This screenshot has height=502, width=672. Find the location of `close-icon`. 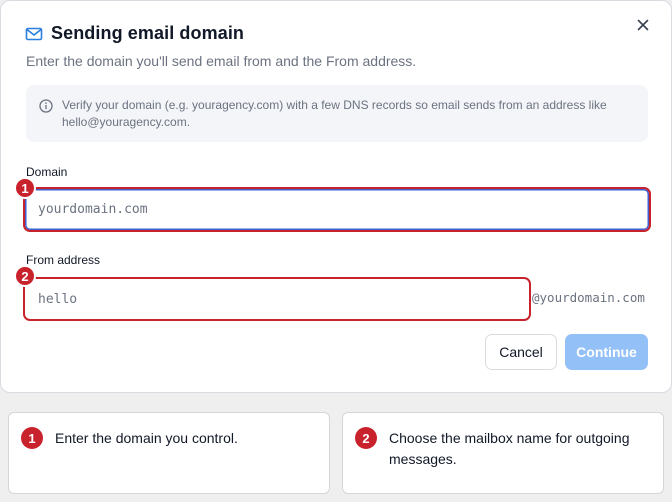

close-icon is located at coordinates (643, 27).